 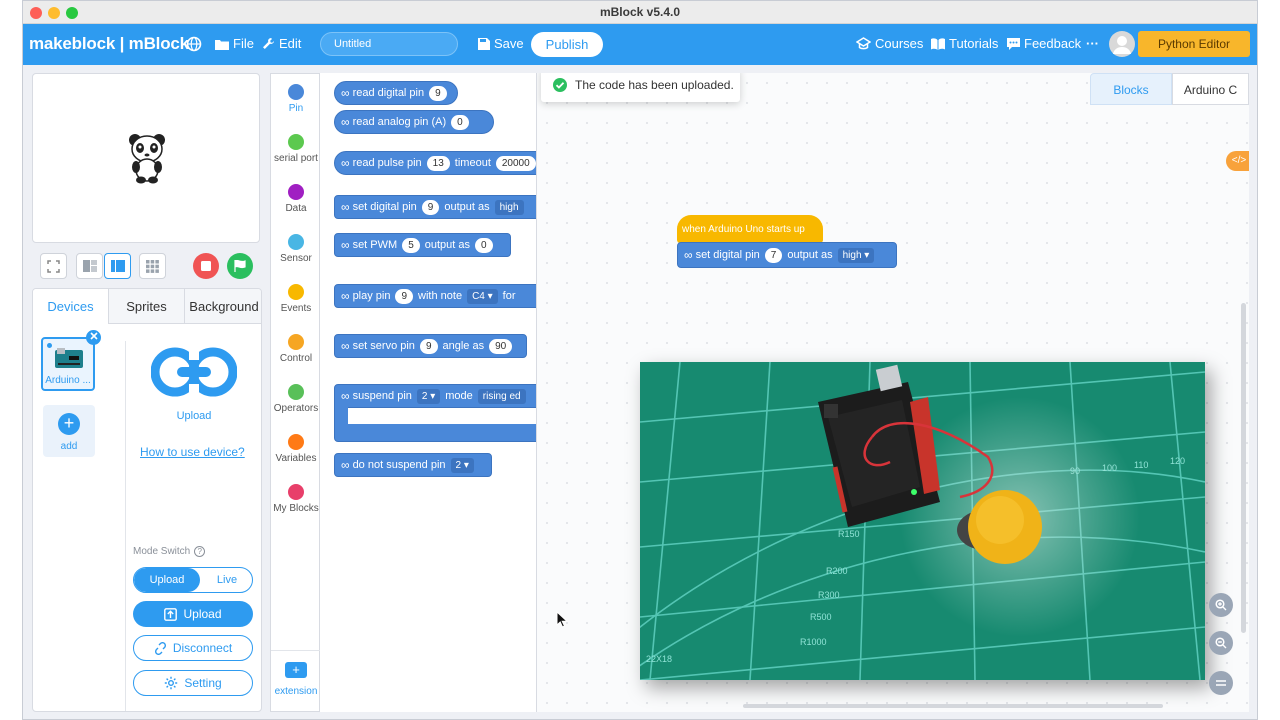 What do you see at coordinates (194, 372) in the screenshot?
I see `link-icon` at bounding box center [194, 372].